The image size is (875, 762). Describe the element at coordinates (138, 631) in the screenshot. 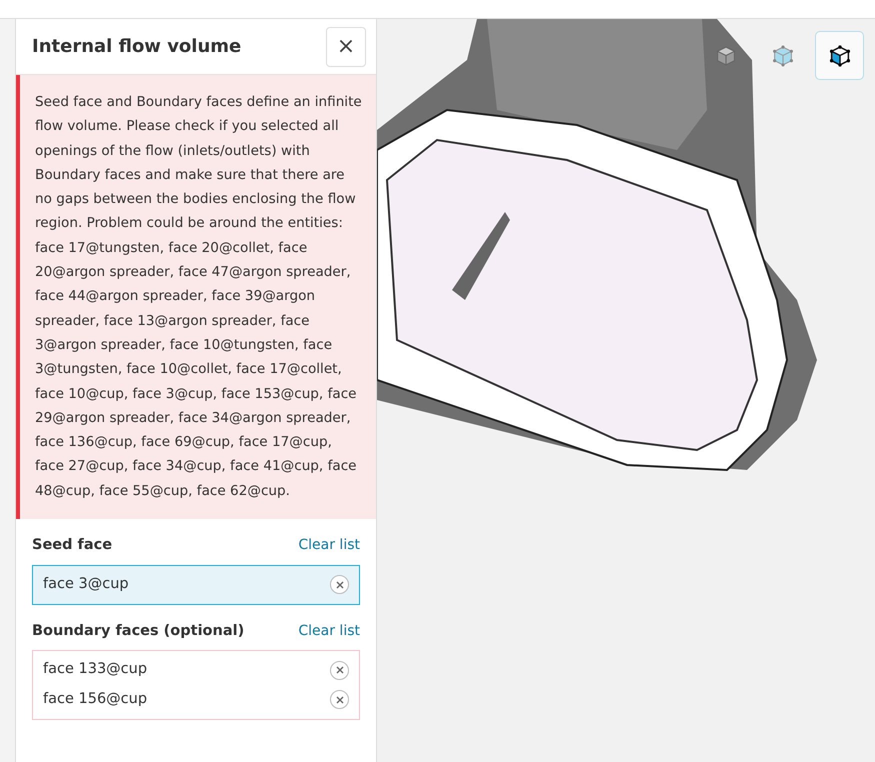

I see `section-label: Boundary faces (optional)` at that location.